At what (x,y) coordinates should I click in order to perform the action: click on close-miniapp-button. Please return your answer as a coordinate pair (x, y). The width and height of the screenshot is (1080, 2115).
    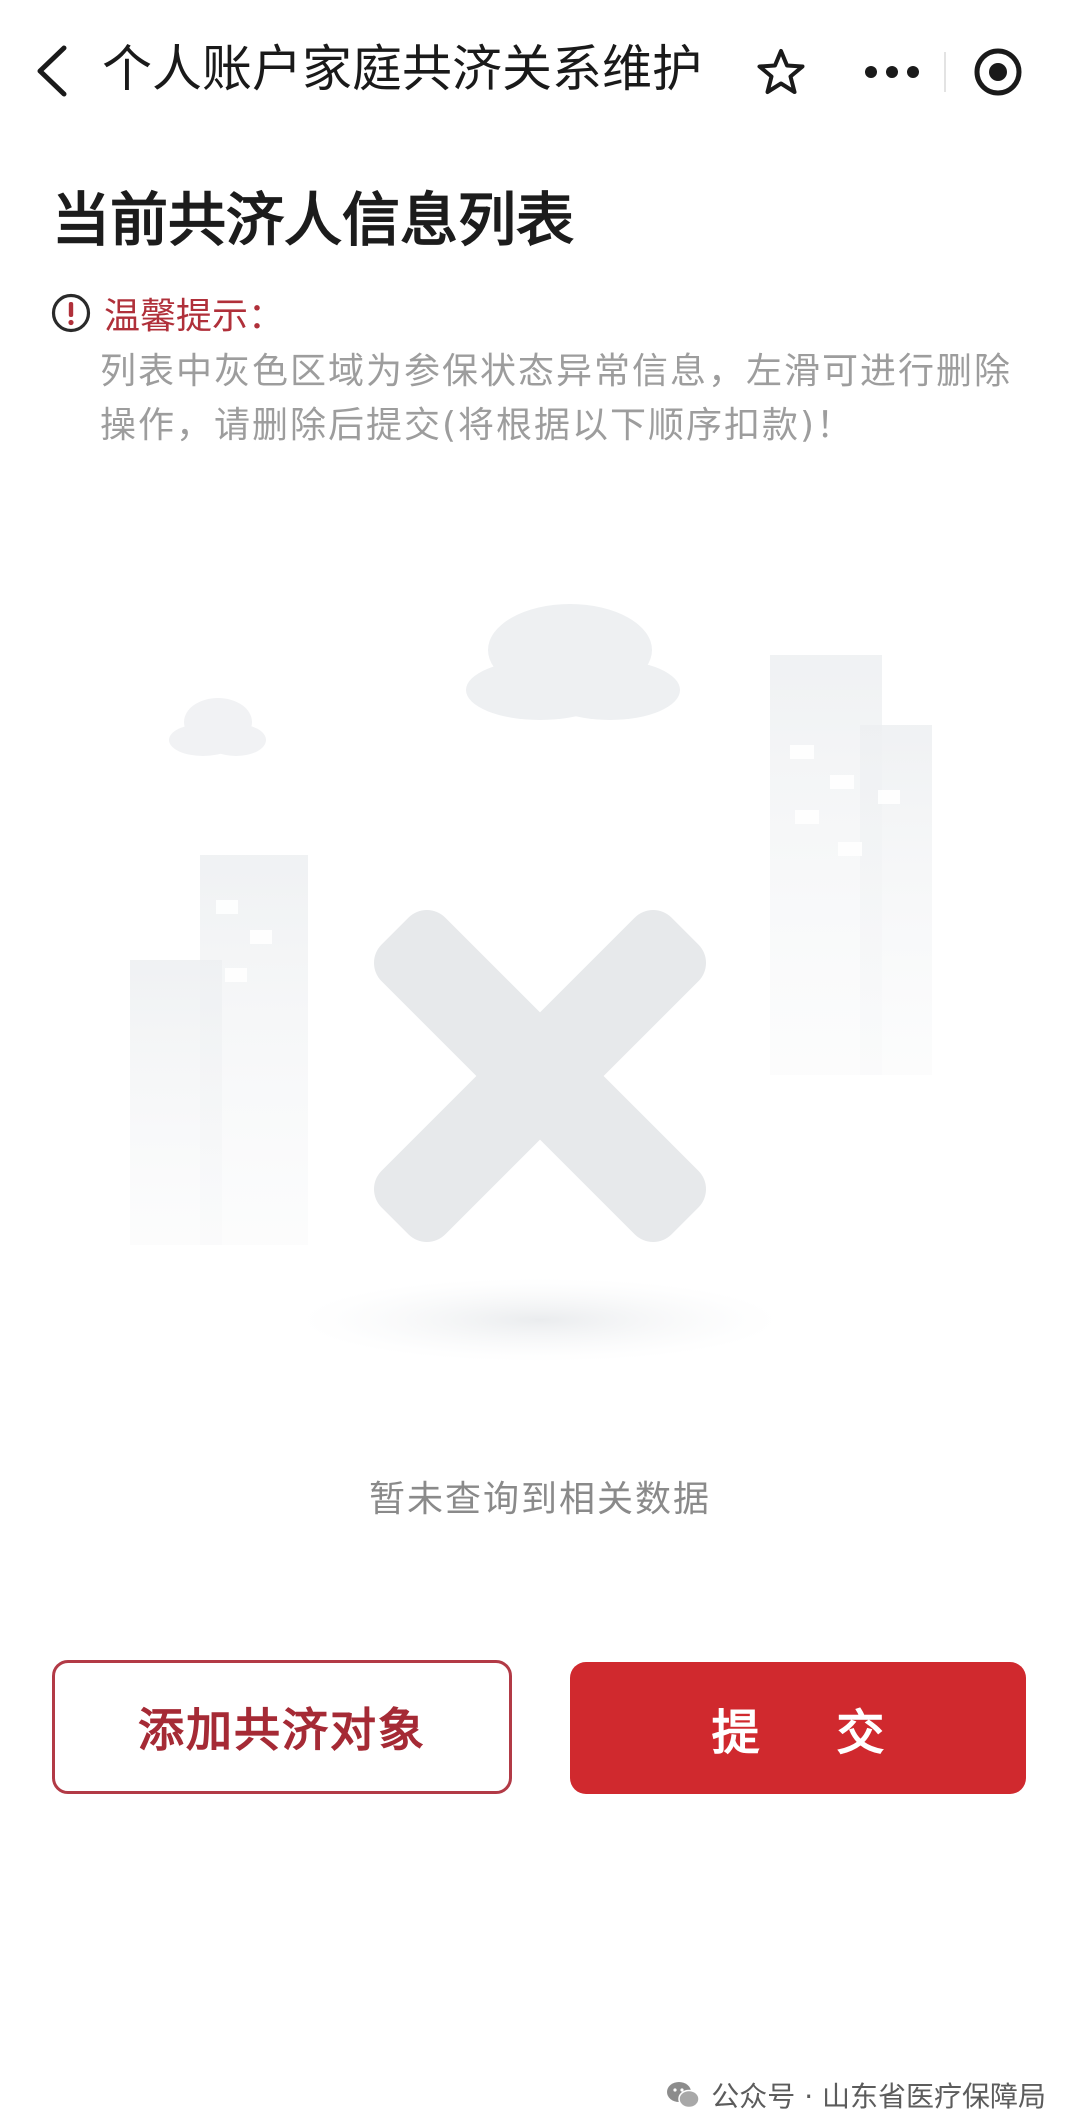
    Looking at the image, I should click on (998, 72).